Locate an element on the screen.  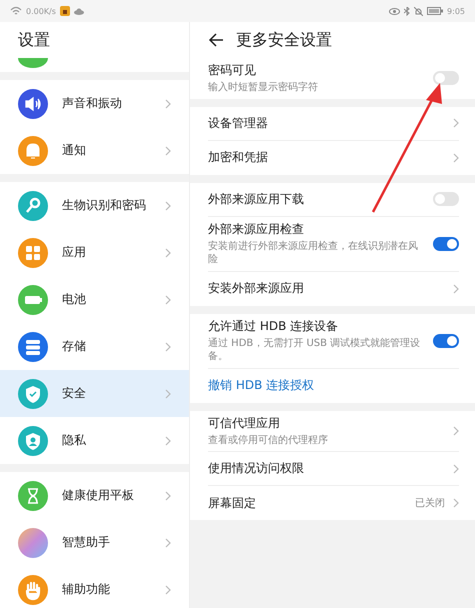
sidebar-item: 隐私 is located at coordinates (94, 440).